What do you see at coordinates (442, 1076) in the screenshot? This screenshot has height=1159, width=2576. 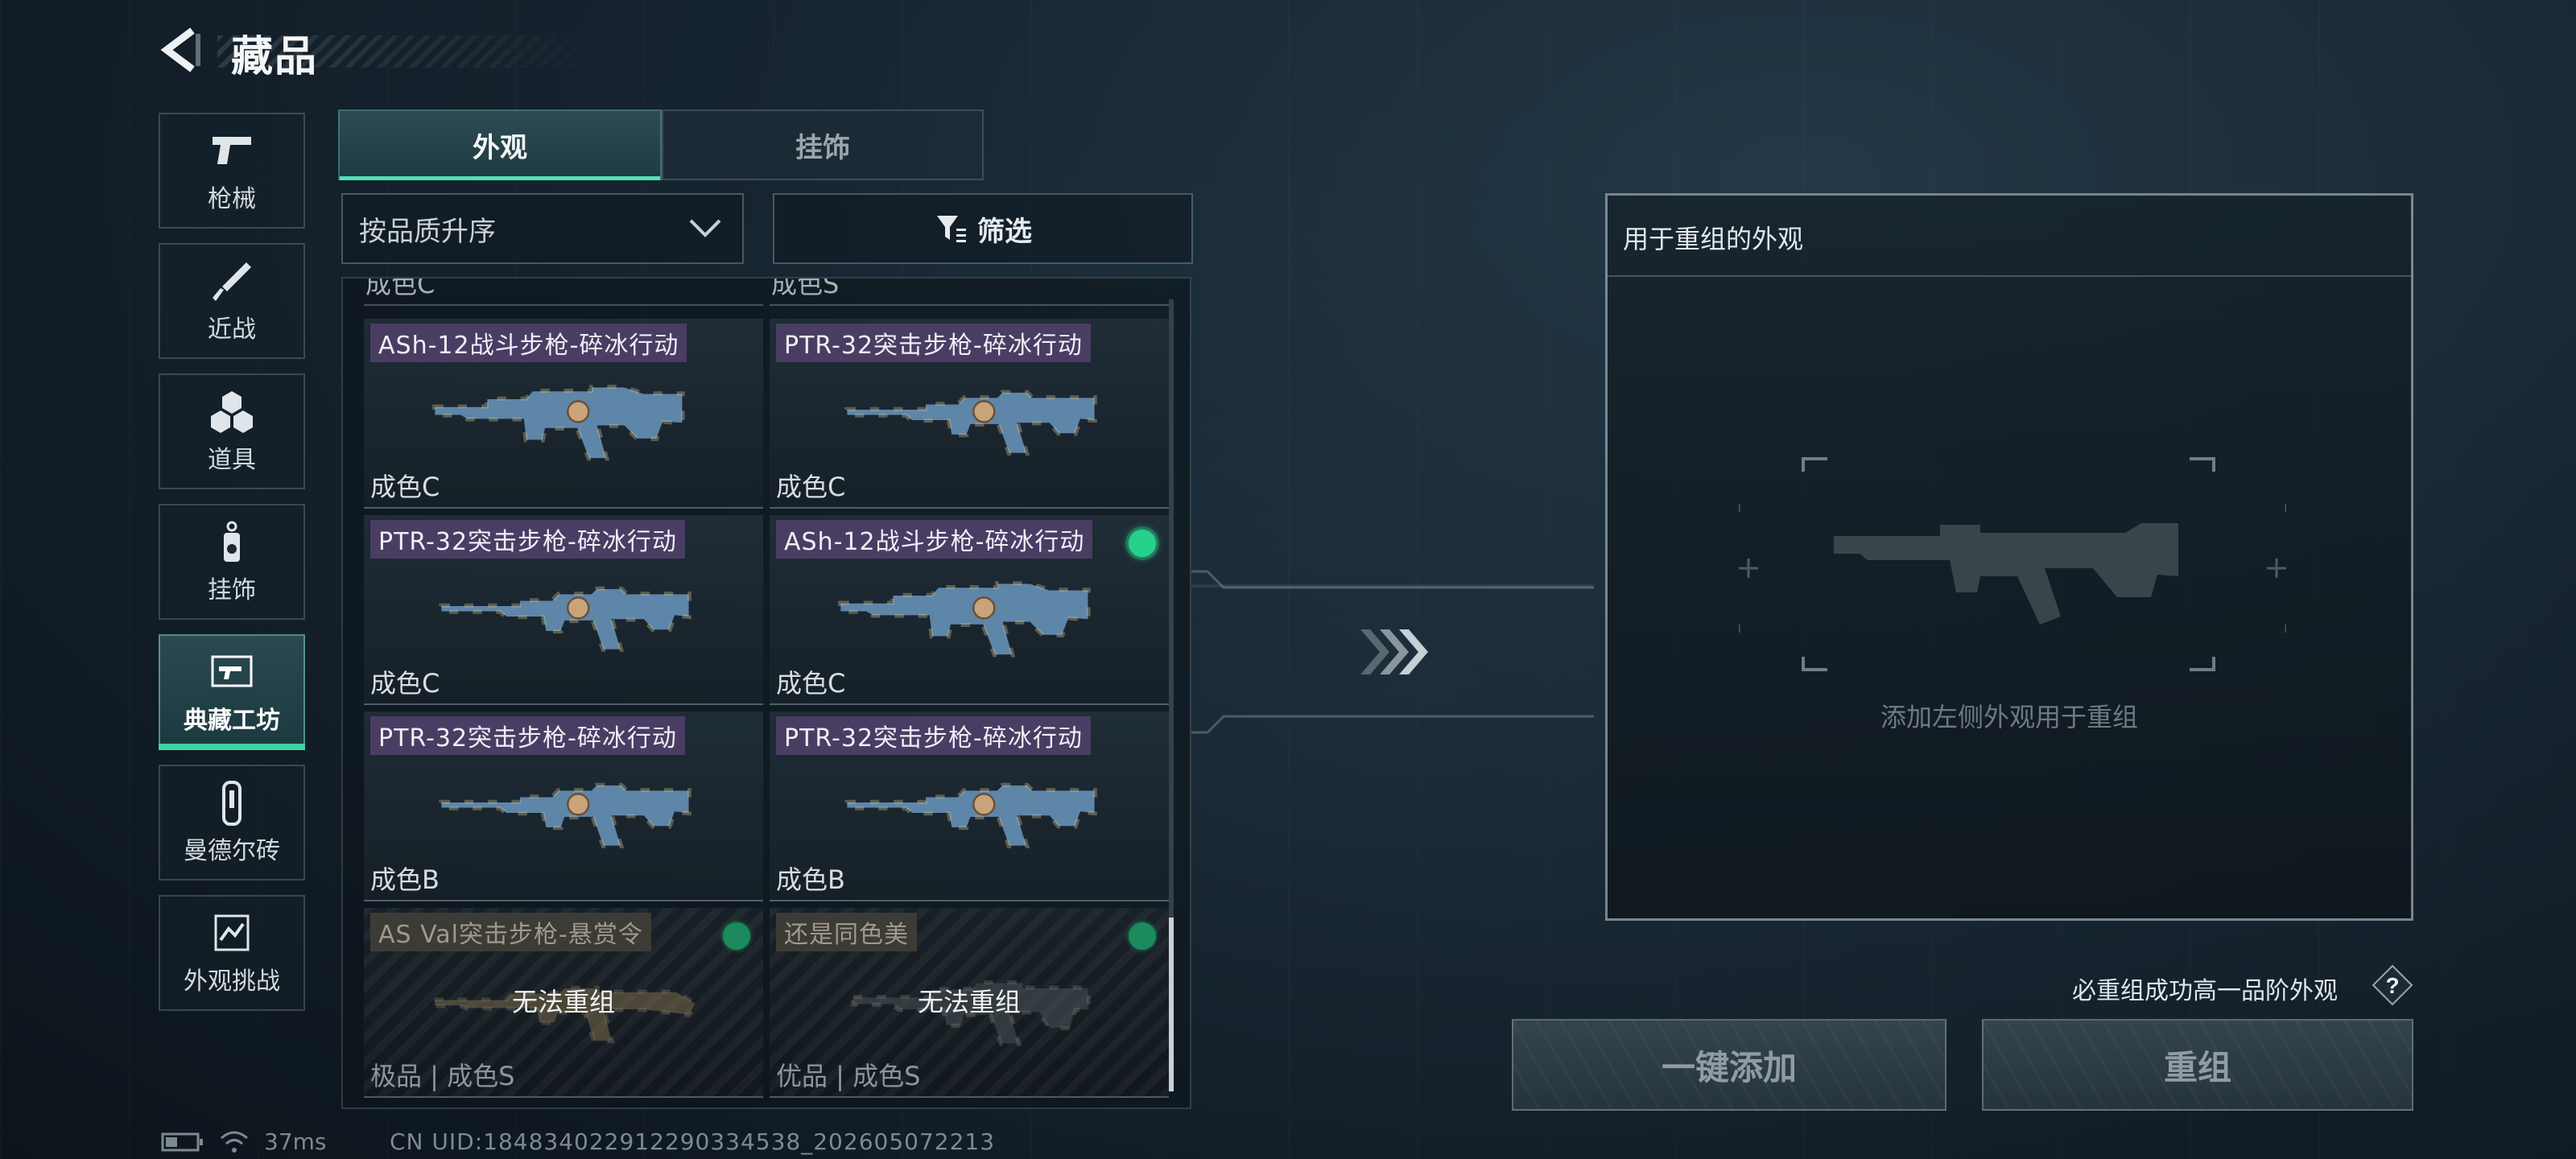 I see `skin-quality: 极品 | 成色S` at bounding box center [442, 1076].